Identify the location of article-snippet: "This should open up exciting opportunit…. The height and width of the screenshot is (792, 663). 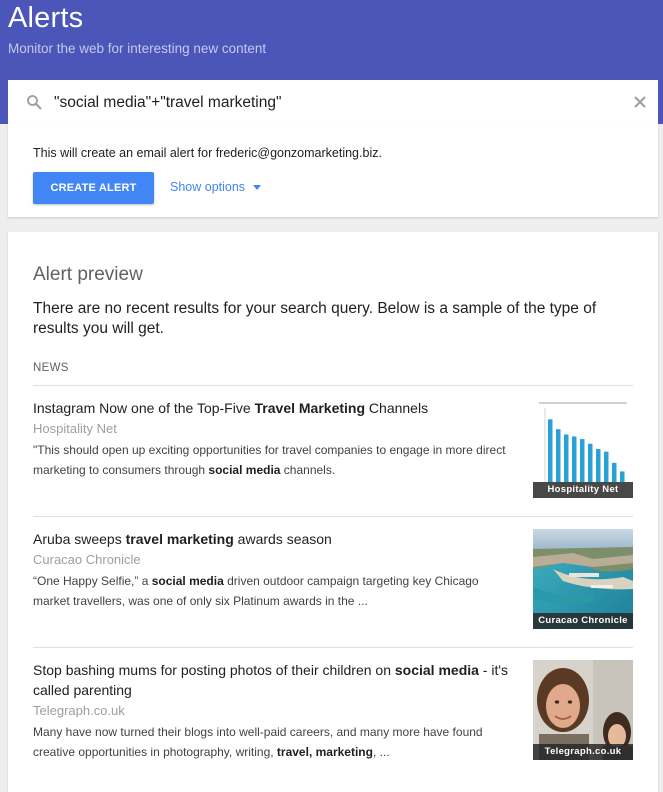
(269, 460).